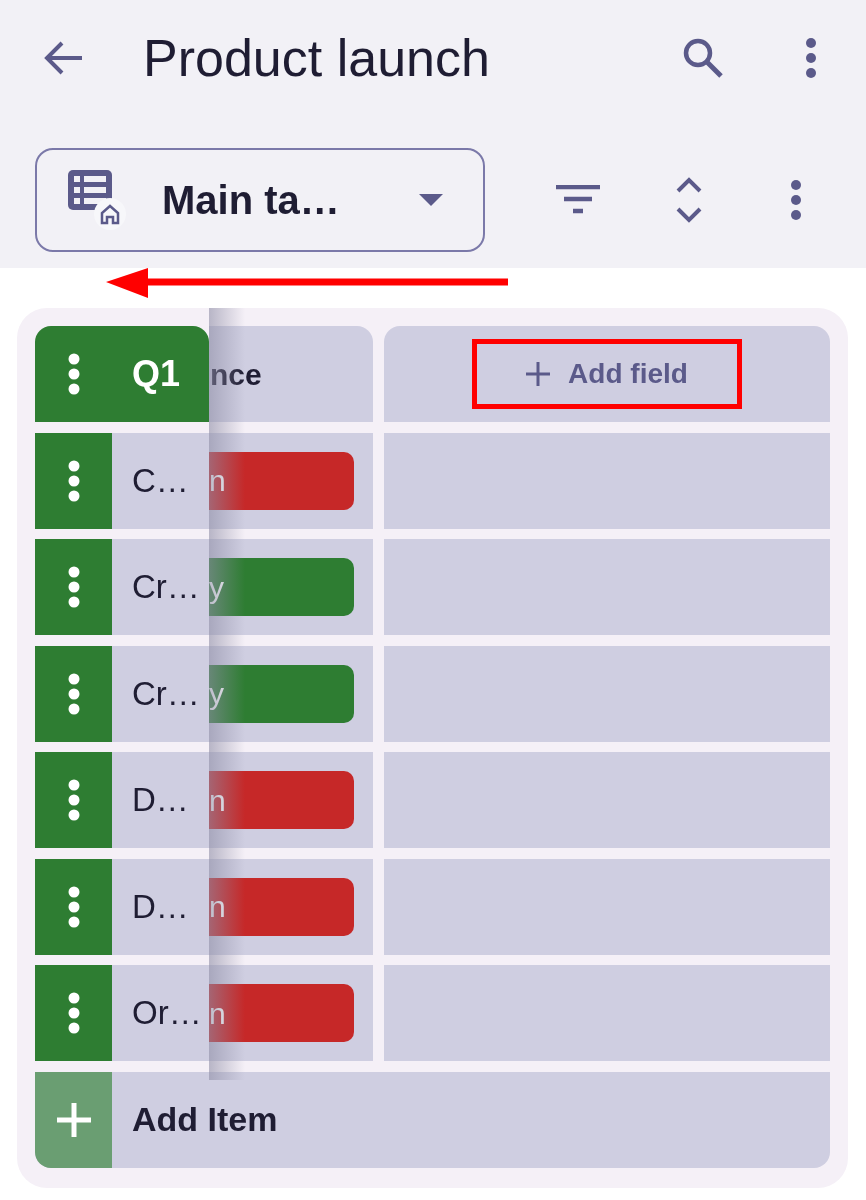  I want to click on screen-title: Product launch, so click(316, 57).